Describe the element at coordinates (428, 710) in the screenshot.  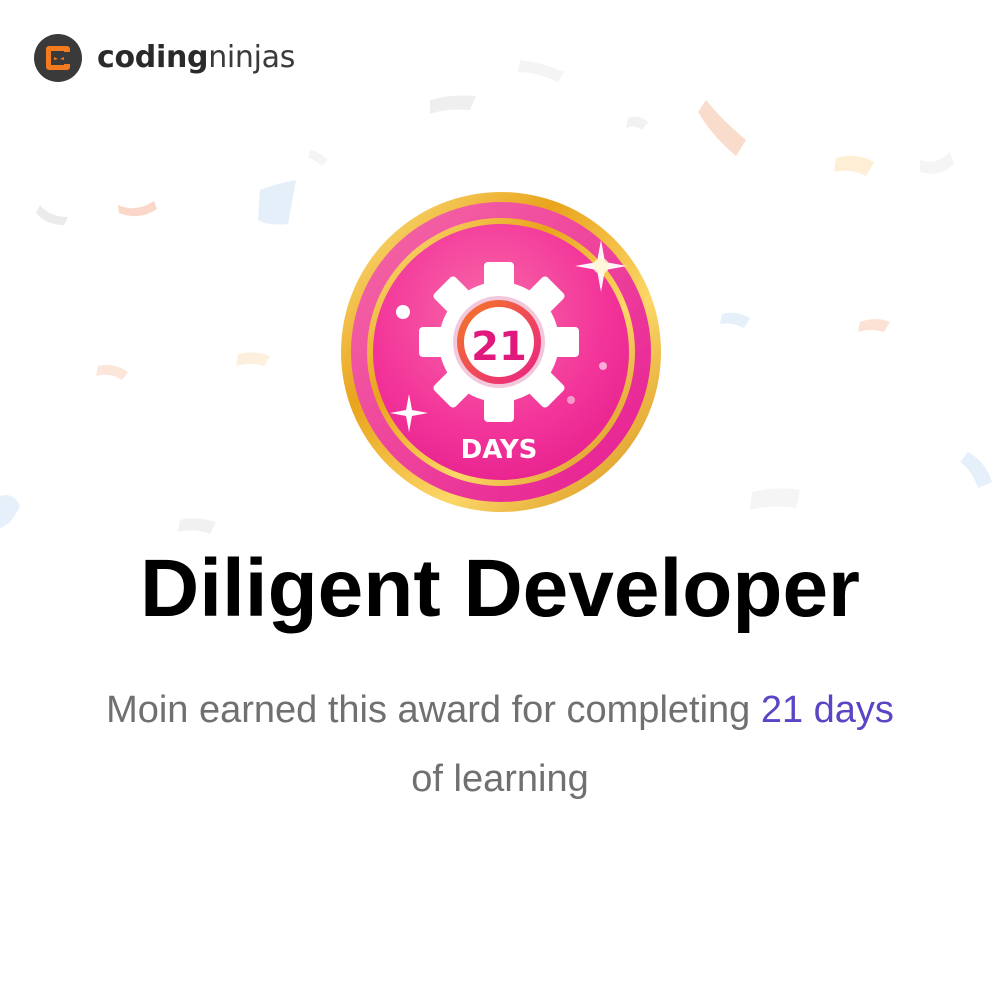
I see `desc-text-before: Moin earned this award for completing` at that location.